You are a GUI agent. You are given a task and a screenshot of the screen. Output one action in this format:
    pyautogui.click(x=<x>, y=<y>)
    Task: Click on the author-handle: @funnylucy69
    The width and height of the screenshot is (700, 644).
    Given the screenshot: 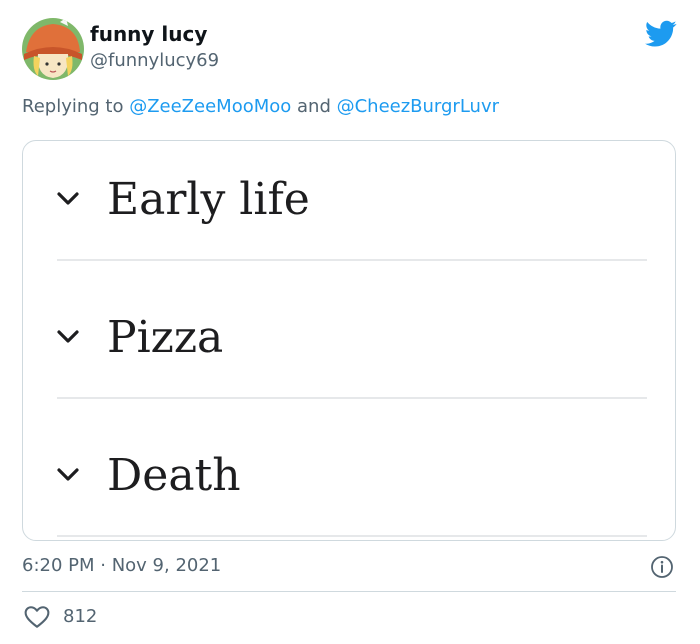 What is the action you would take?
    pyautogui.click(x=154, y=60)
    